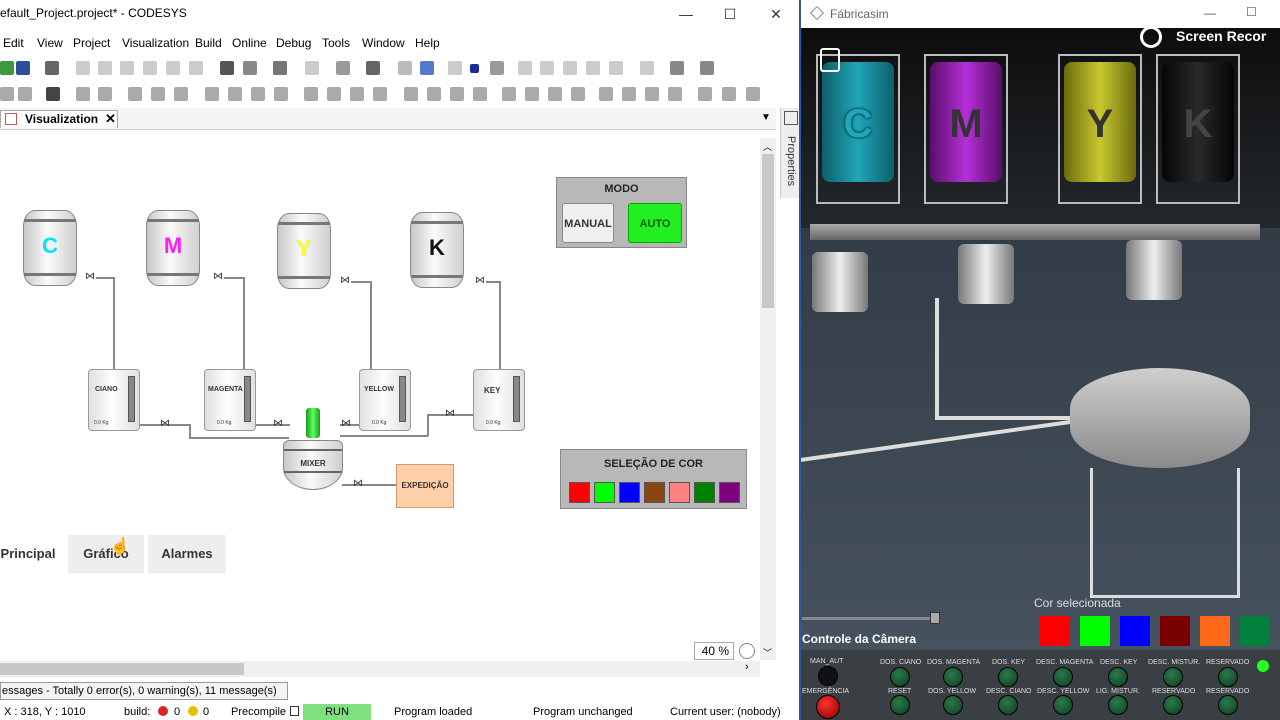  I want to click on login-icon, so click(405, 68).